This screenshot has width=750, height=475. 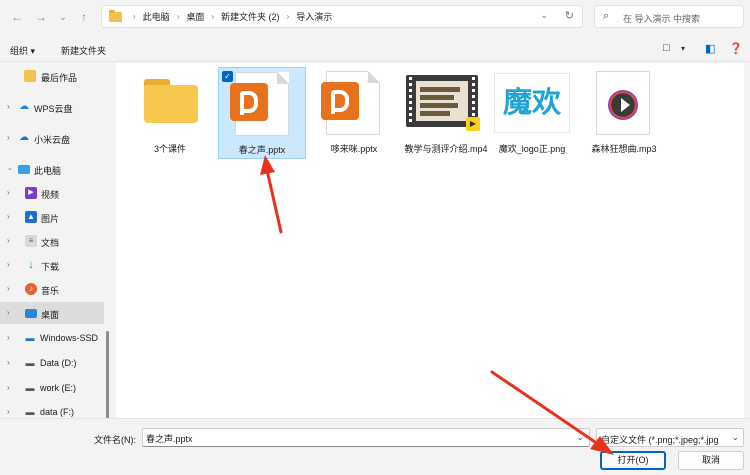 I want to click on sidebar-item-desktop: › 桌面, so click(x=52, y=313).